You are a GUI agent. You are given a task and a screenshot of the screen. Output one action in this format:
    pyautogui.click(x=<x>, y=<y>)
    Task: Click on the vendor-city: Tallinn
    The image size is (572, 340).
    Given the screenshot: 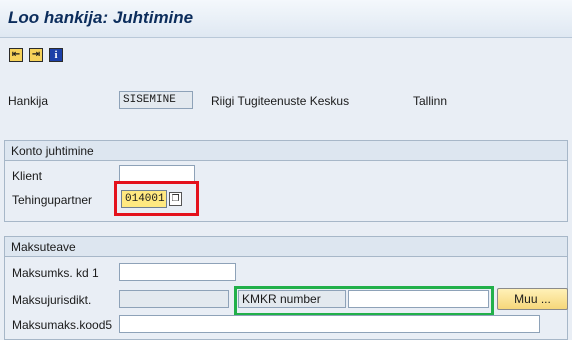 What is the action you would take?
    pyautogui.click(x=430, y=101)
    